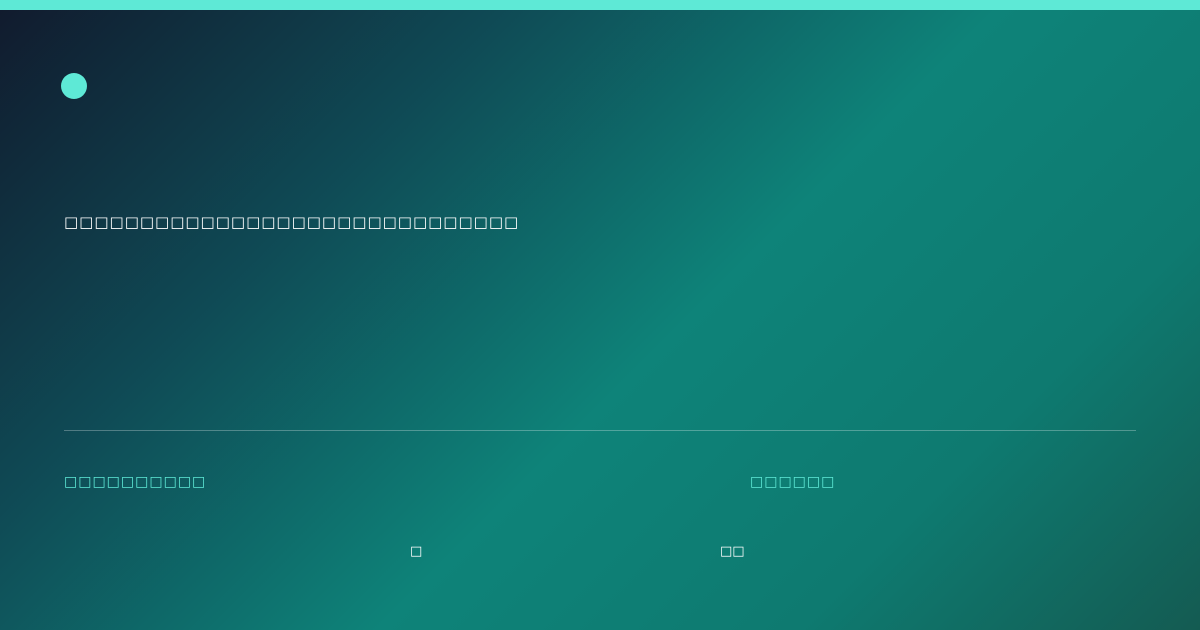 Image resolution: width=1200 pixels, height=630 pixels. I want to click on footer-meta-right: □□□□□□, so click(793, 482).